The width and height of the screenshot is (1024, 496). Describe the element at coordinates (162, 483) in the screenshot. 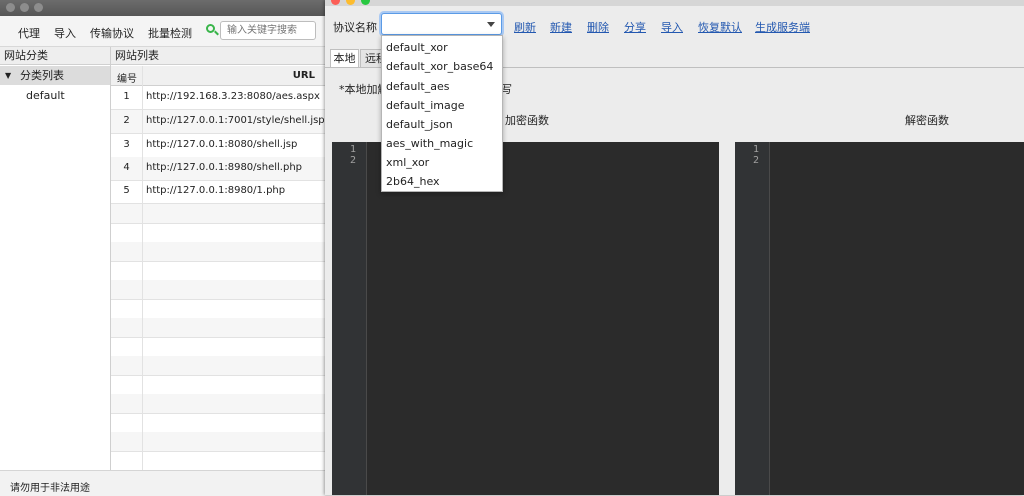

I see `status-bar: 请勿用于非法用途` at that location.